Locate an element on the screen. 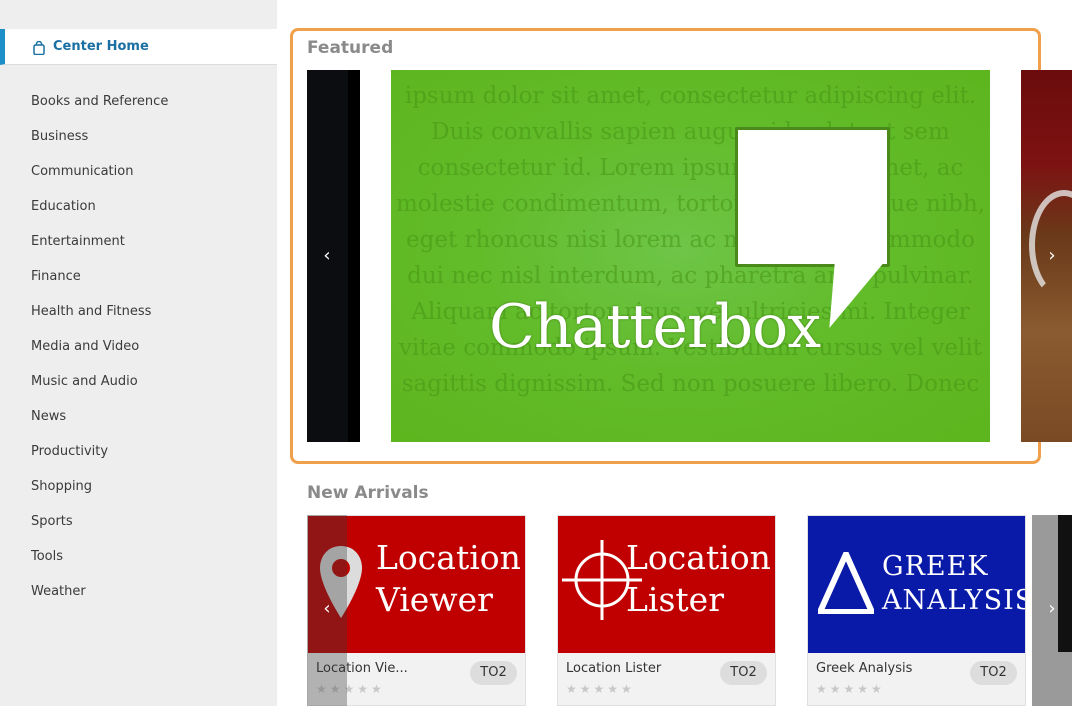 The width and height of the screenshot is (1072, 706). card-thumbnail-partial is located at coordinates (1065, 583).